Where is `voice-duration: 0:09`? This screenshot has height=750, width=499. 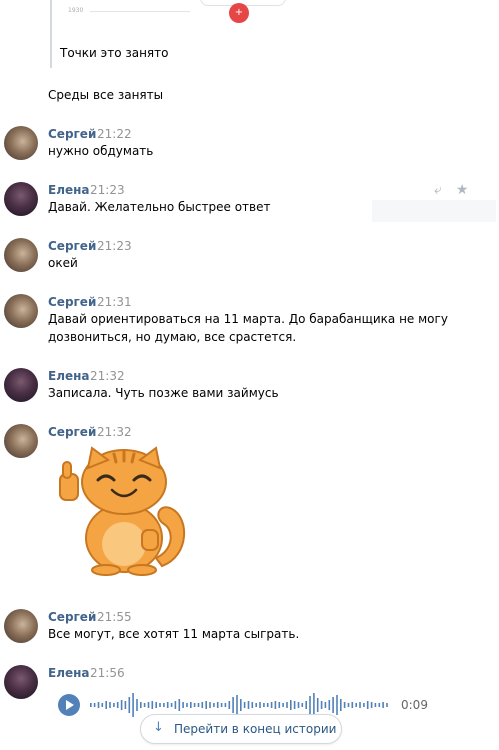
voice-duration: 0:09 is located at coordinates (414, 705).